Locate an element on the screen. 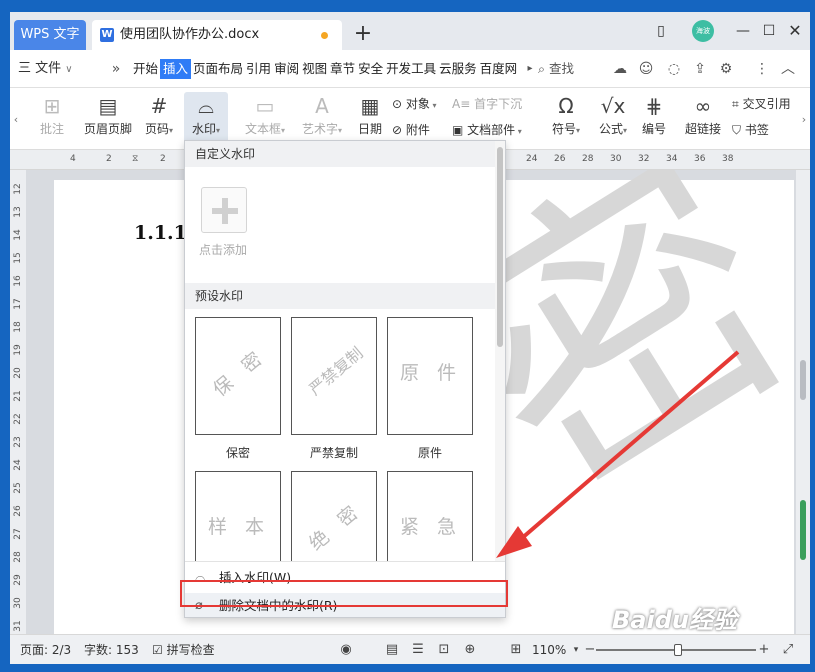 The image size is (815, 672). comment-button: ⊞ 批注 is located at coordinates (52, 118).